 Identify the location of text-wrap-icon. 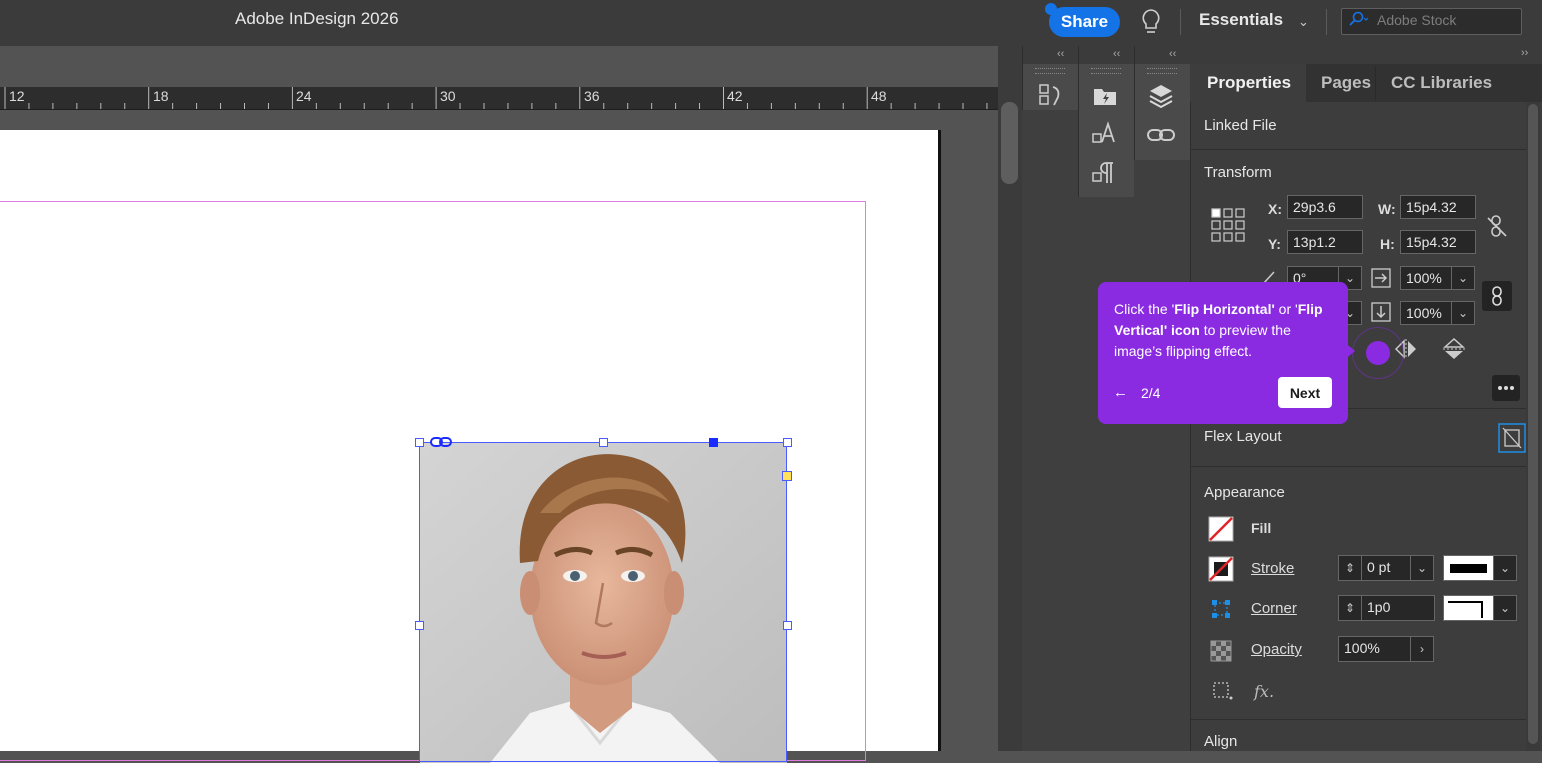
(1223, 691).